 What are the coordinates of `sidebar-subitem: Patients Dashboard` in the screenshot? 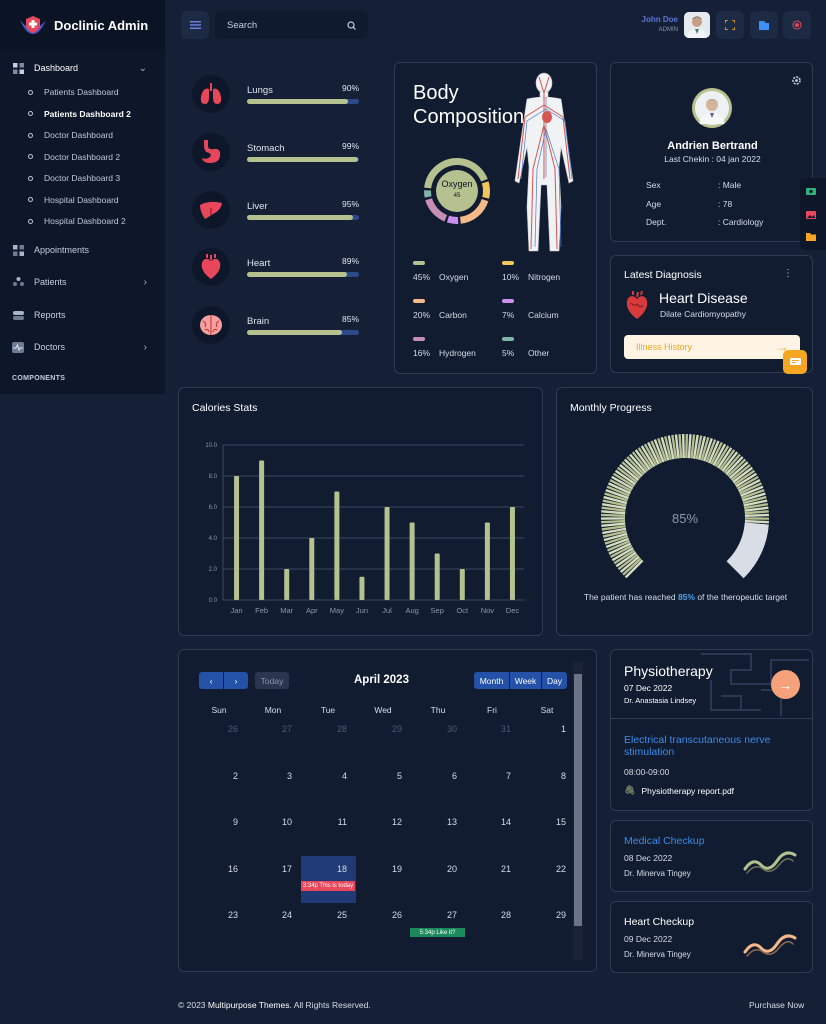 It's located at (73, 92).